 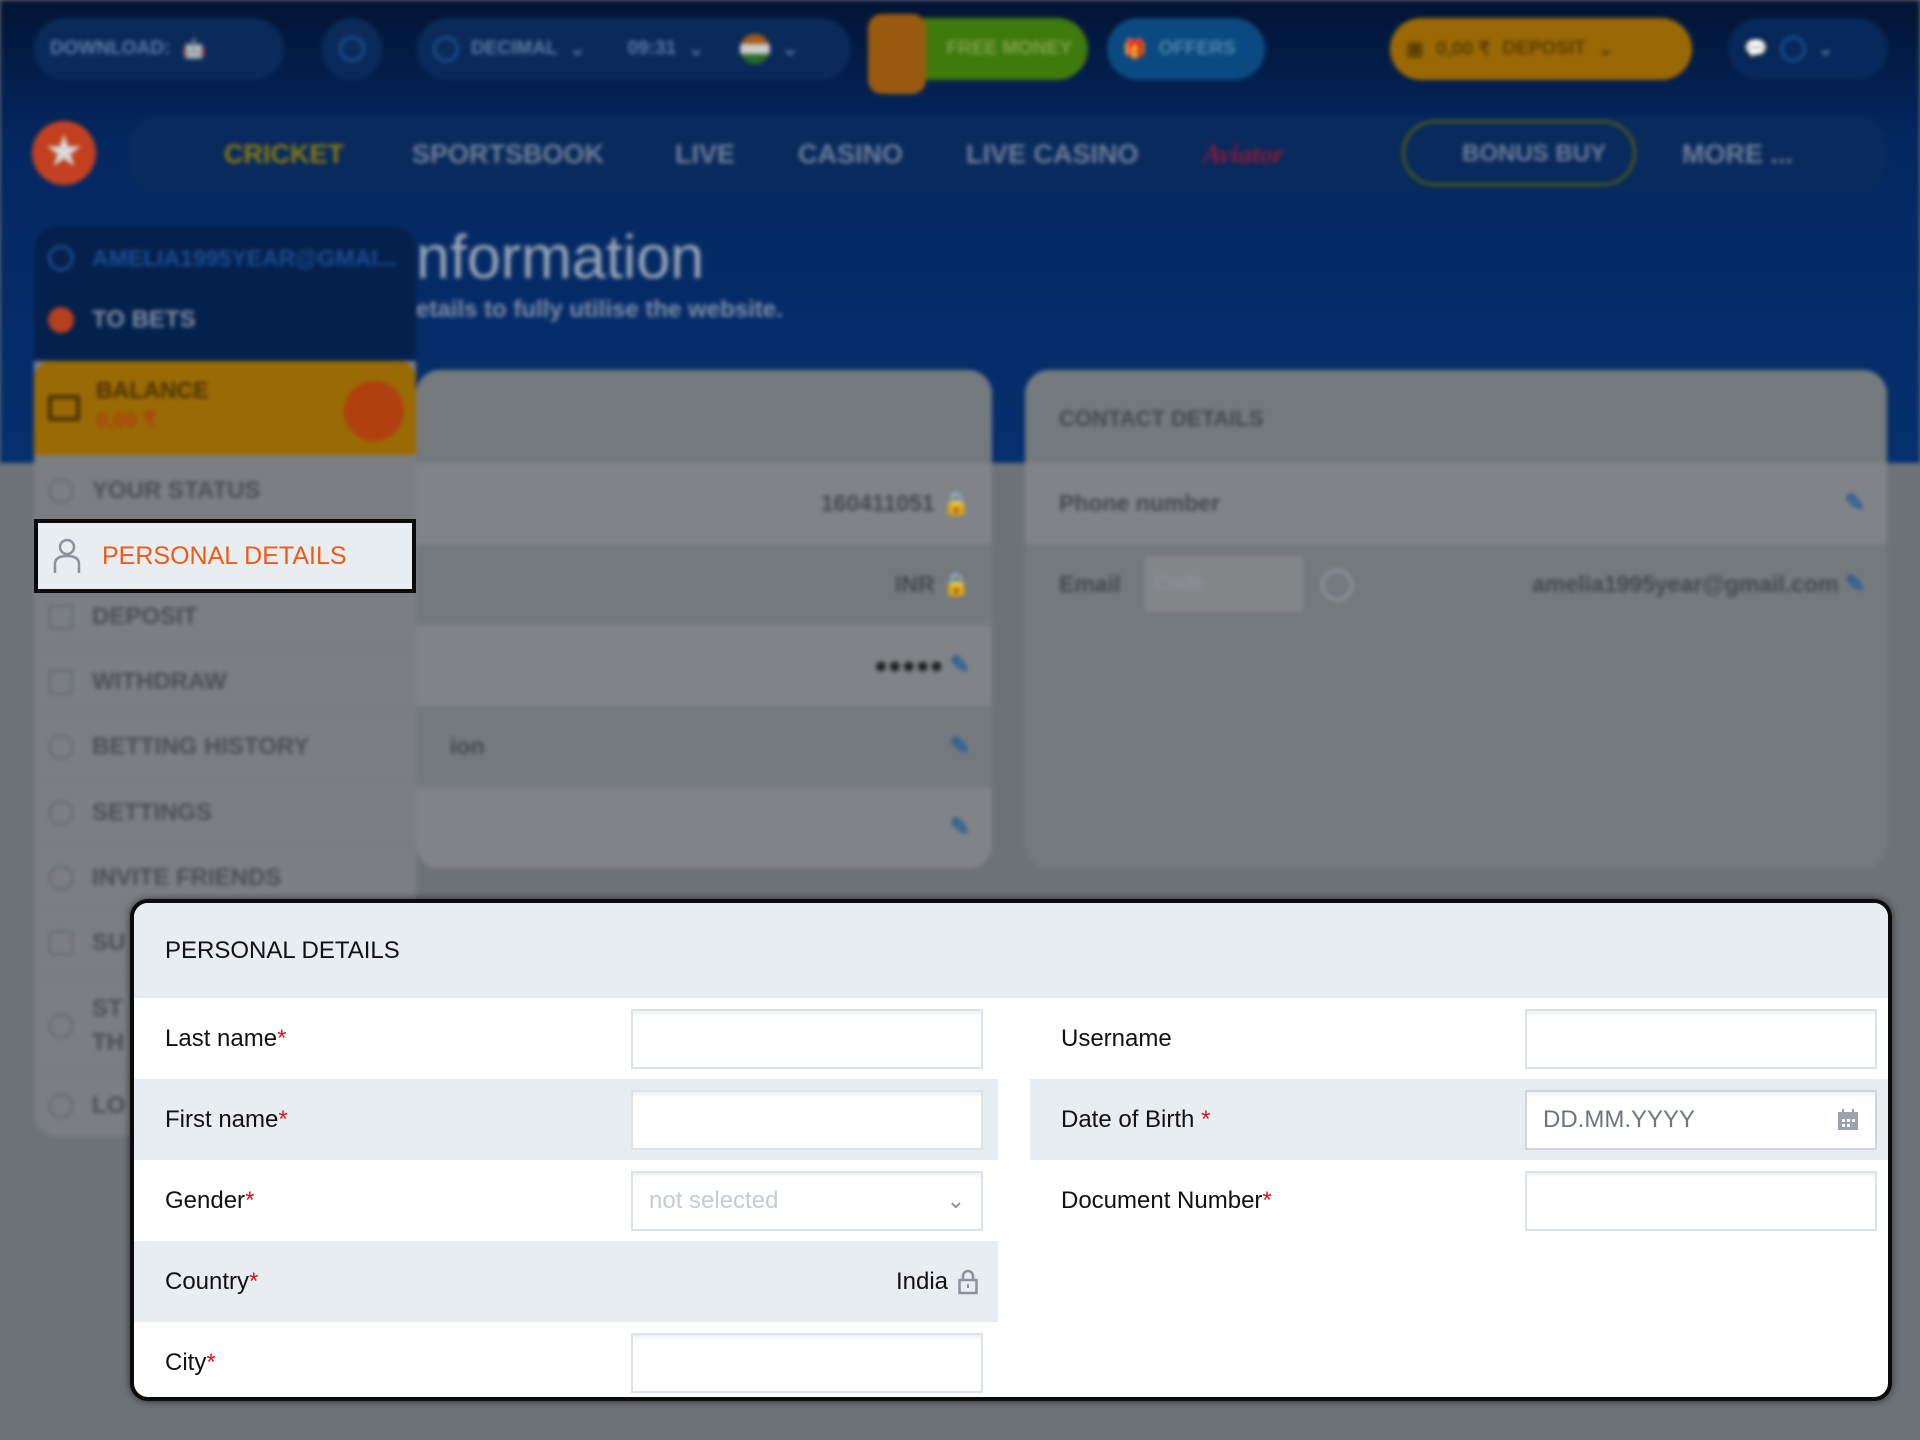 What do you see at coordinates (1701, 1038) in the screenshot?
I see `username-input` at bounding box center [1701, 1038].